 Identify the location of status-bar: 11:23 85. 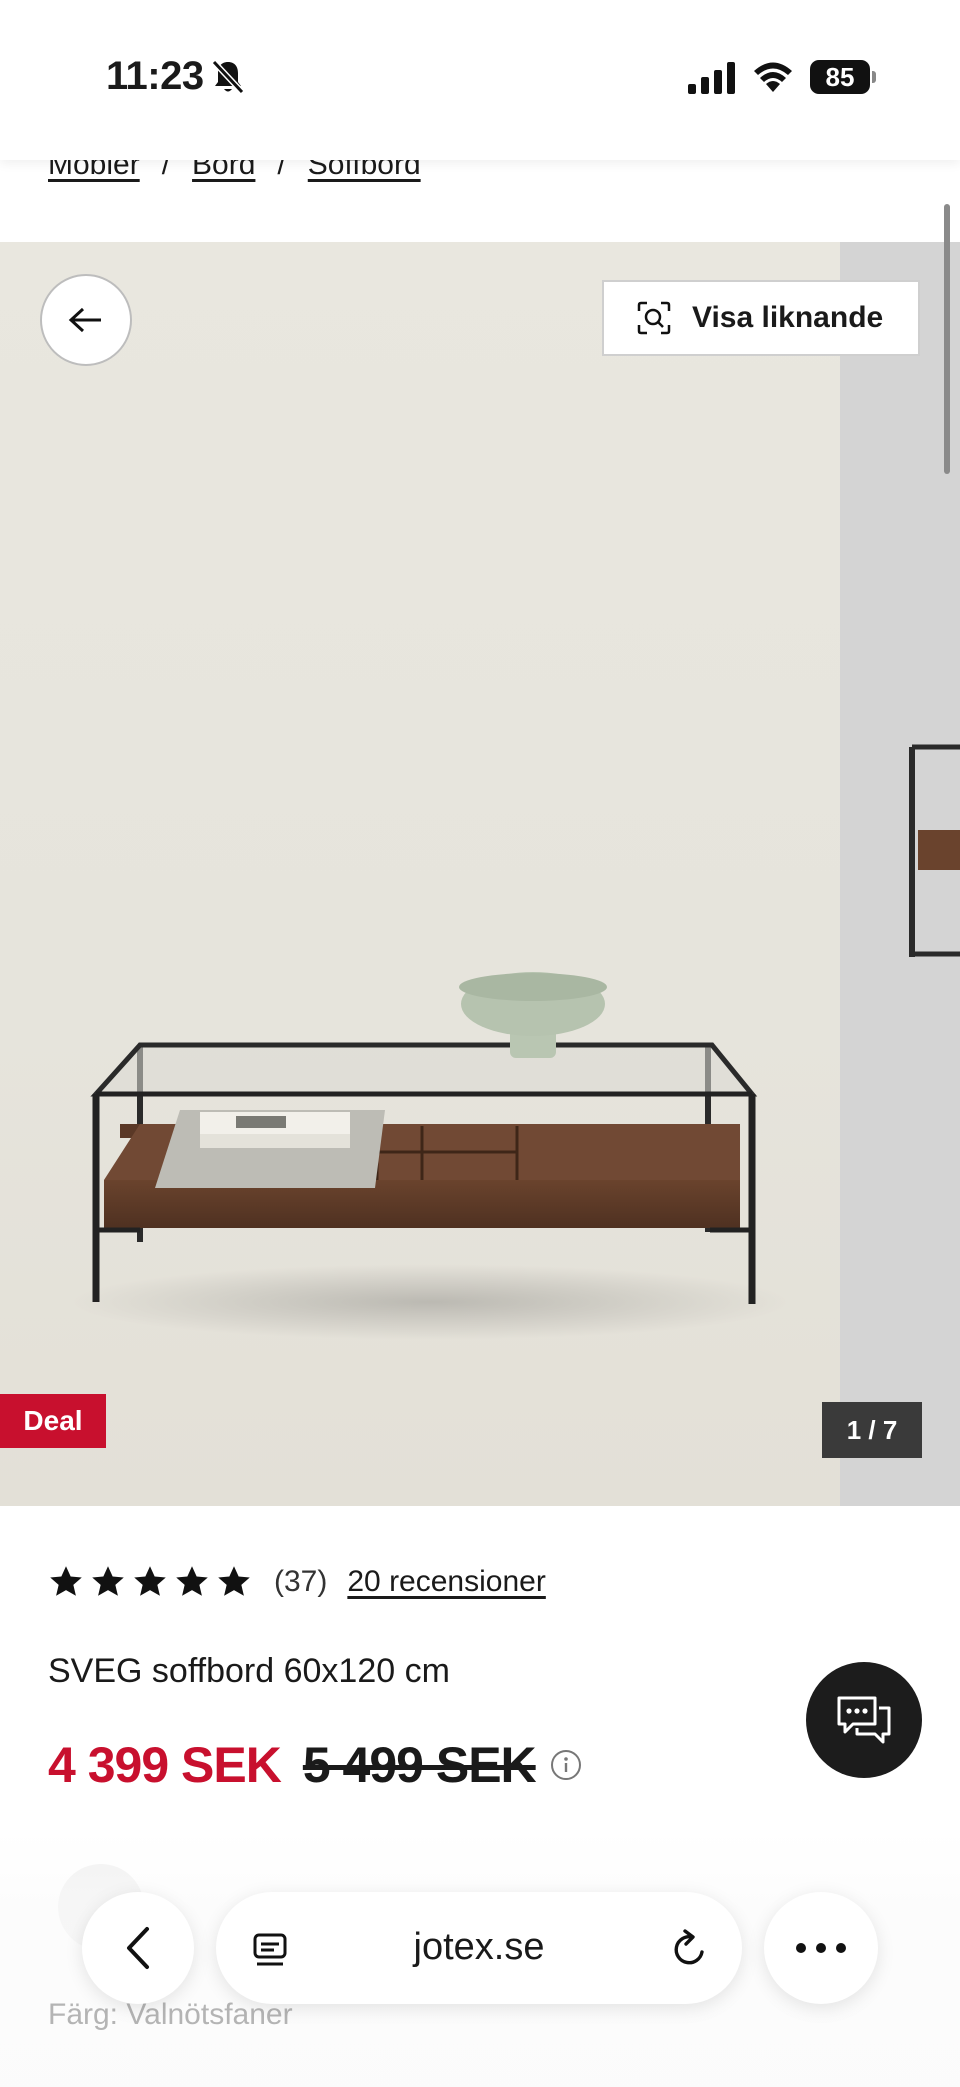
(480, 80).